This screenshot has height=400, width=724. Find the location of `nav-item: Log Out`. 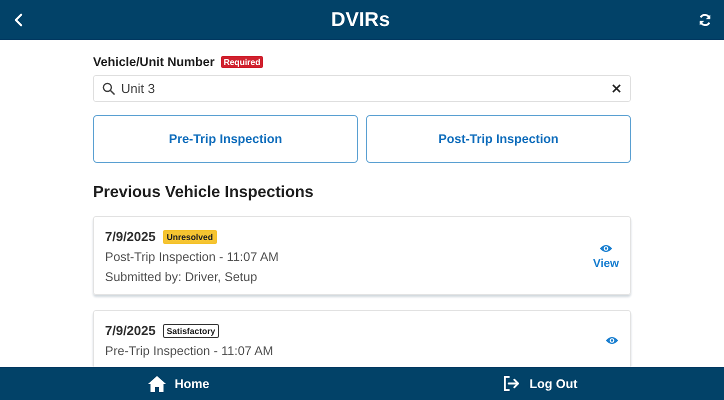

nav-item: Log Out is located at coordinates (540, 383).